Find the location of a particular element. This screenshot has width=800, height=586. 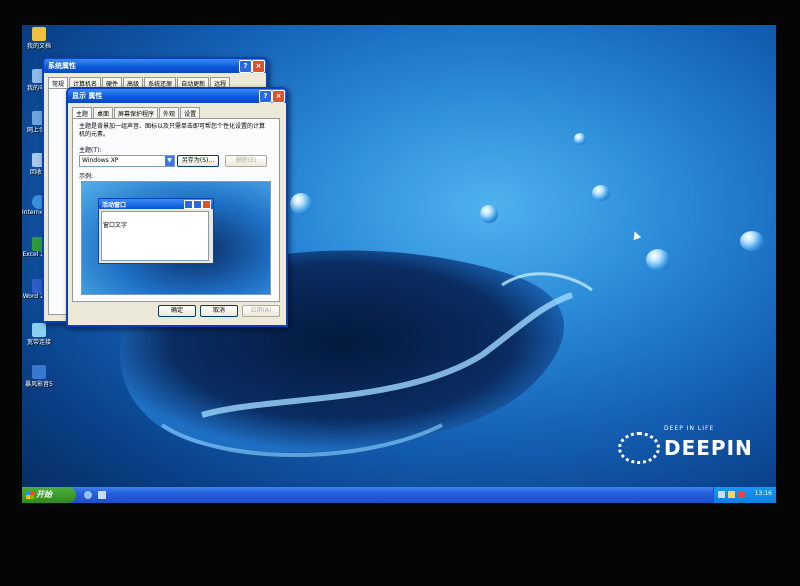

cancel-button: 取消 is located at coordinates (219, 311).